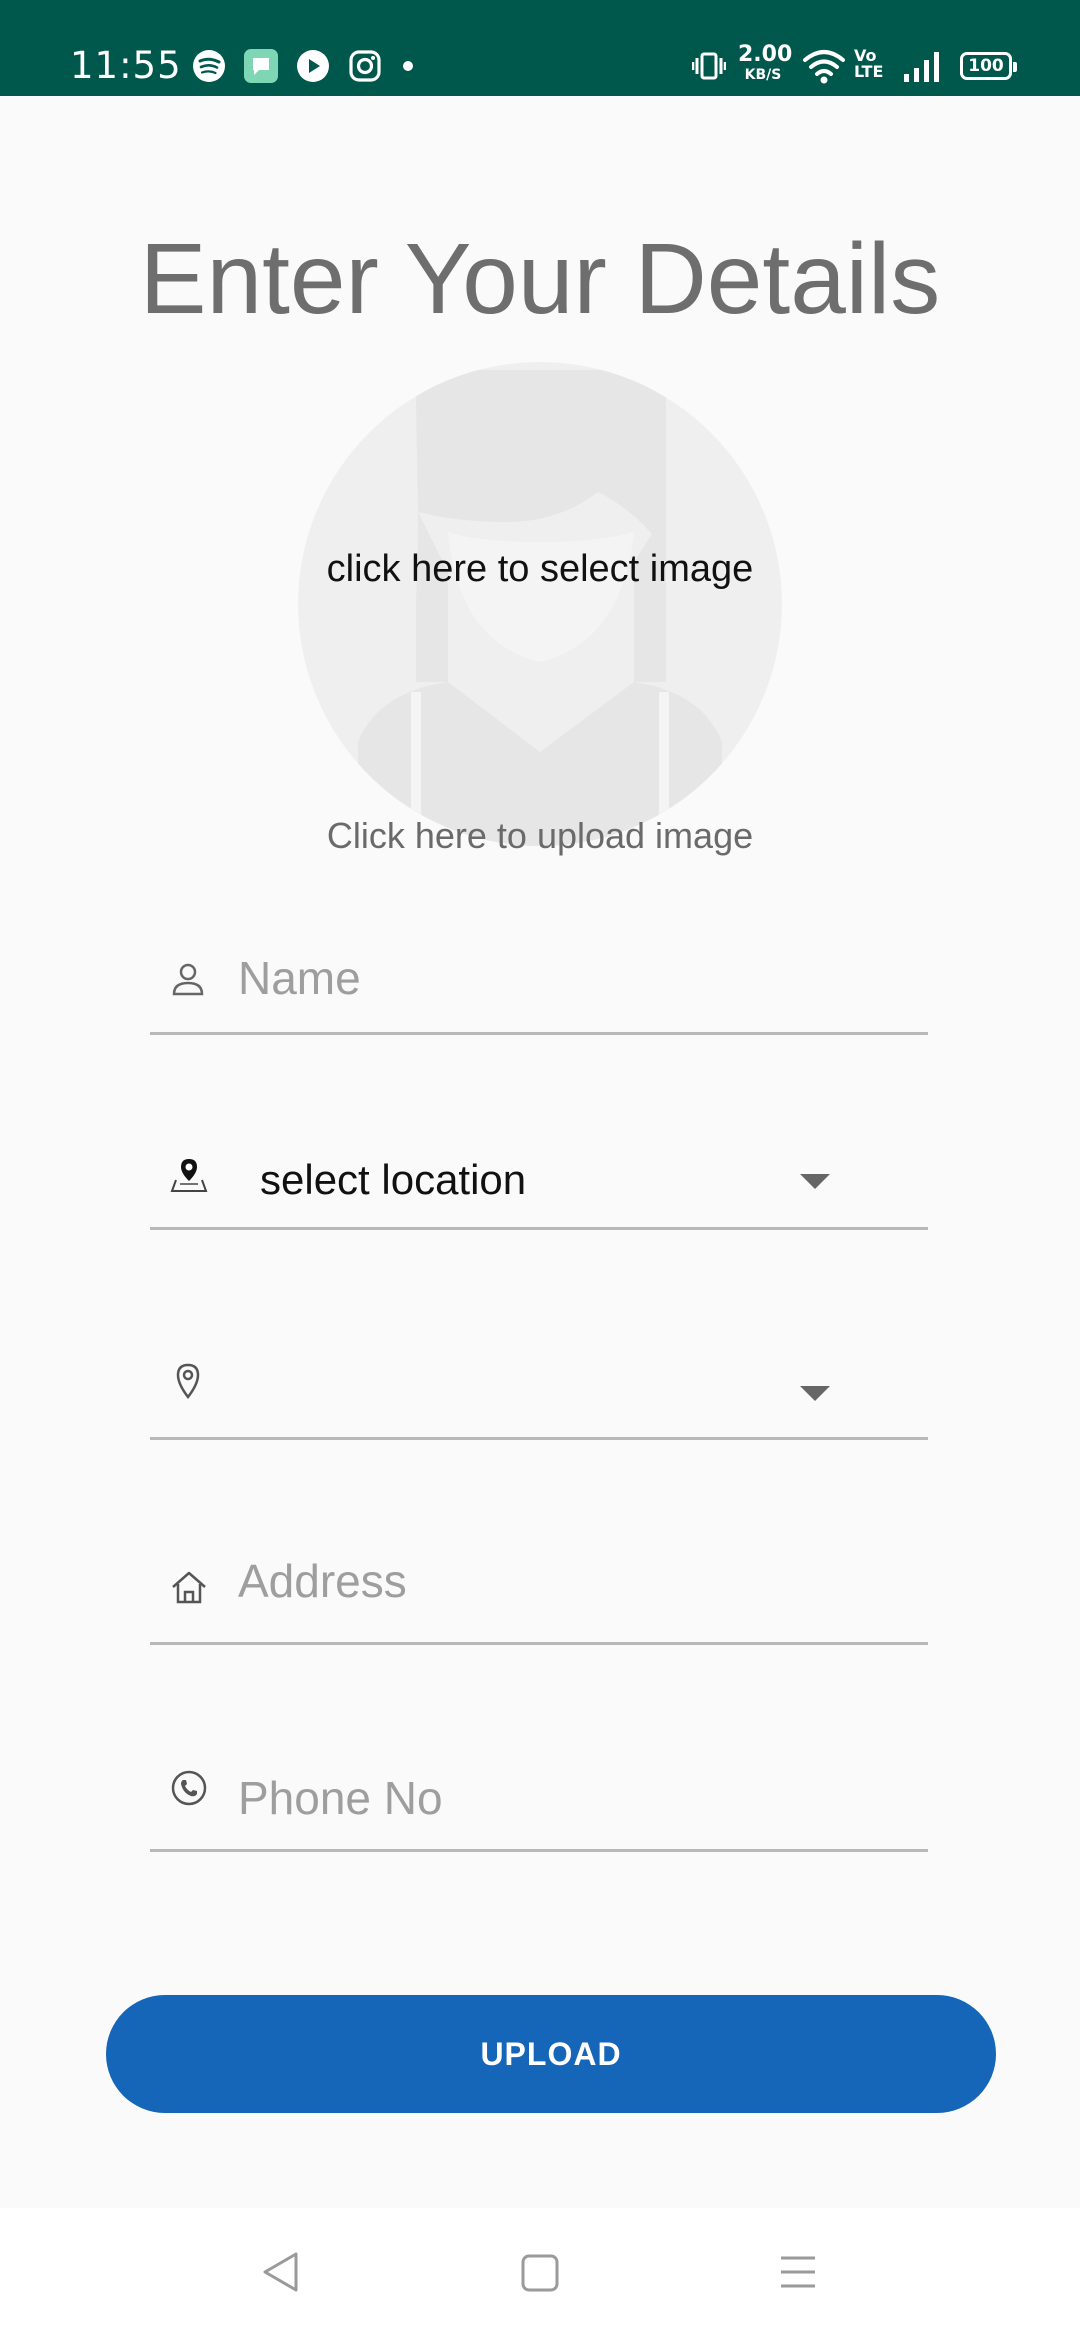 Image resolution: width=1080 pixels, height=2340 pixels. I want to click on address-field: Address, so click(539, 1592).